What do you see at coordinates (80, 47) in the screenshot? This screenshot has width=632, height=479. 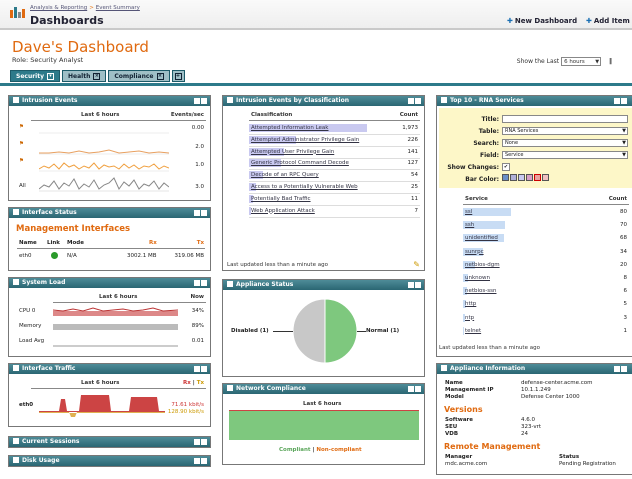 I see `dashboard-name: Dave's Dashboard` at bounding box center [80, 47].